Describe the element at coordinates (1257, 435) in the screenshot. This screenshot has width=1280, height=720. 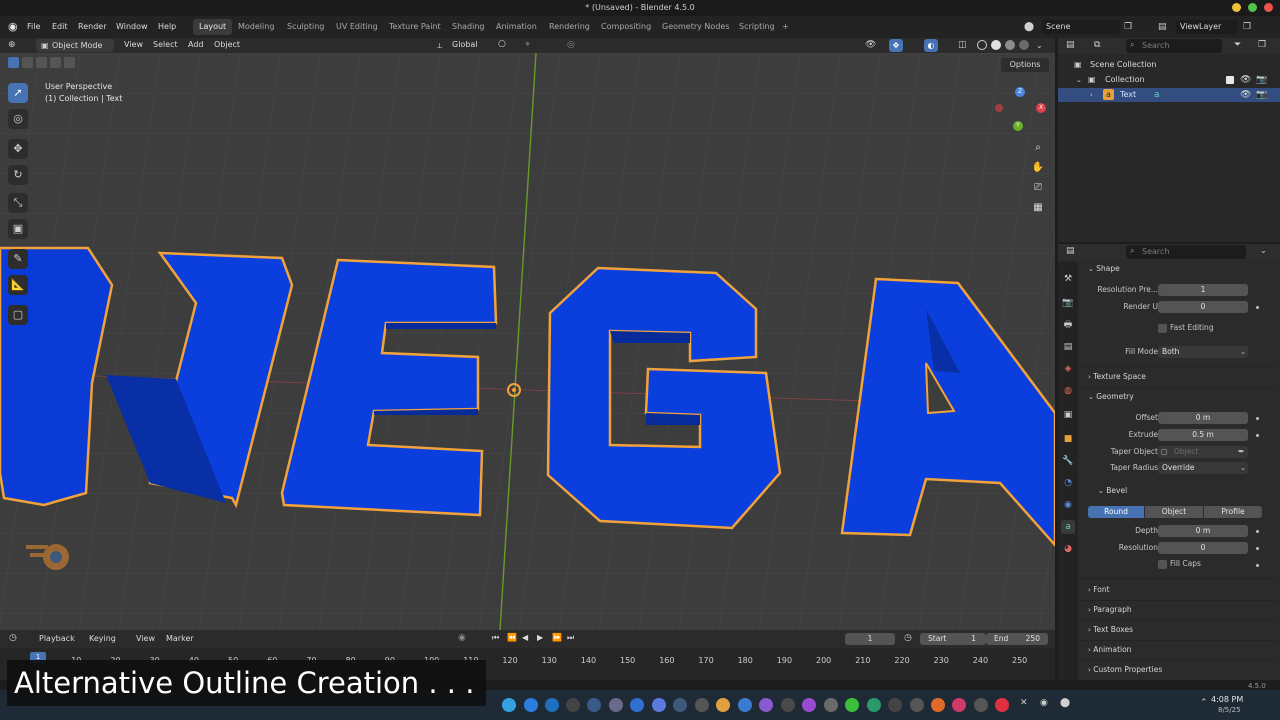
I see `extrude-keyframe-dot` at that location.